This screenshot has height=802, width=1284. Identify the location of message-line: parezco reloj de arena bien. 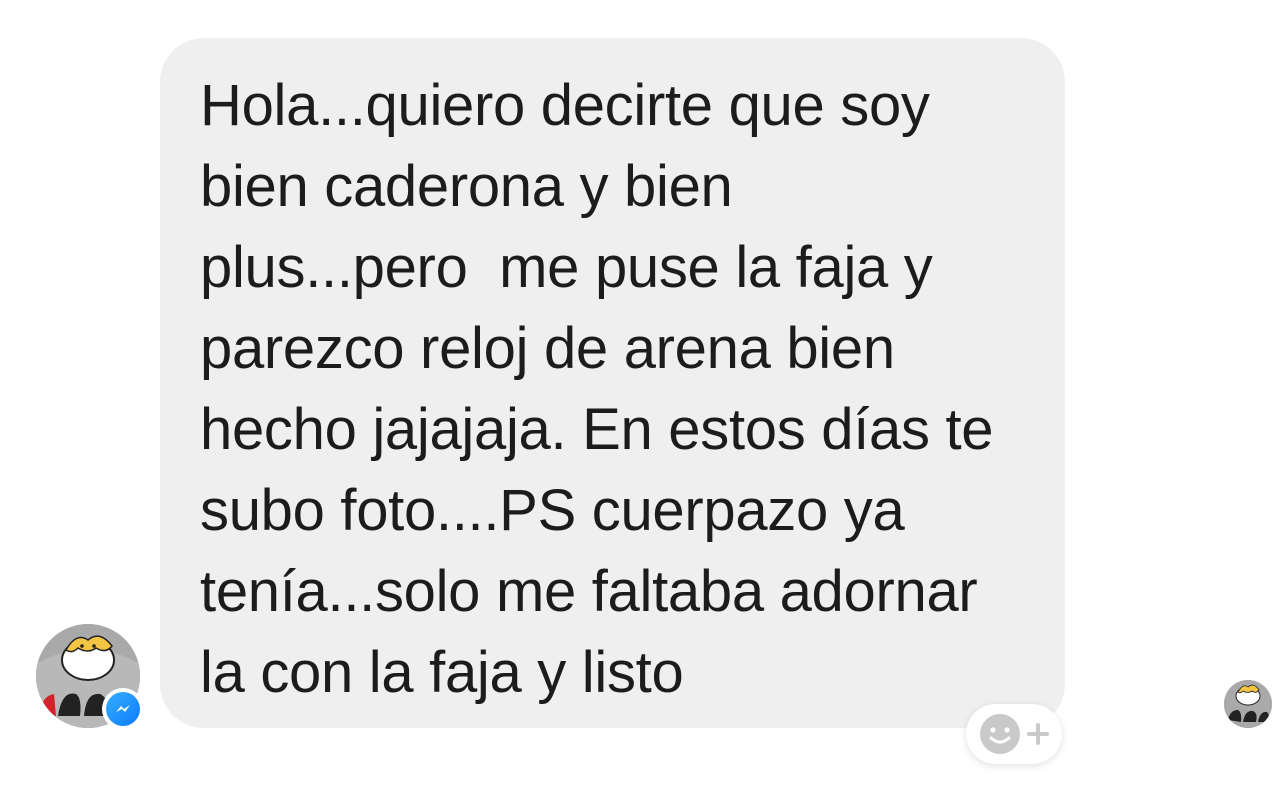
(547, 348).